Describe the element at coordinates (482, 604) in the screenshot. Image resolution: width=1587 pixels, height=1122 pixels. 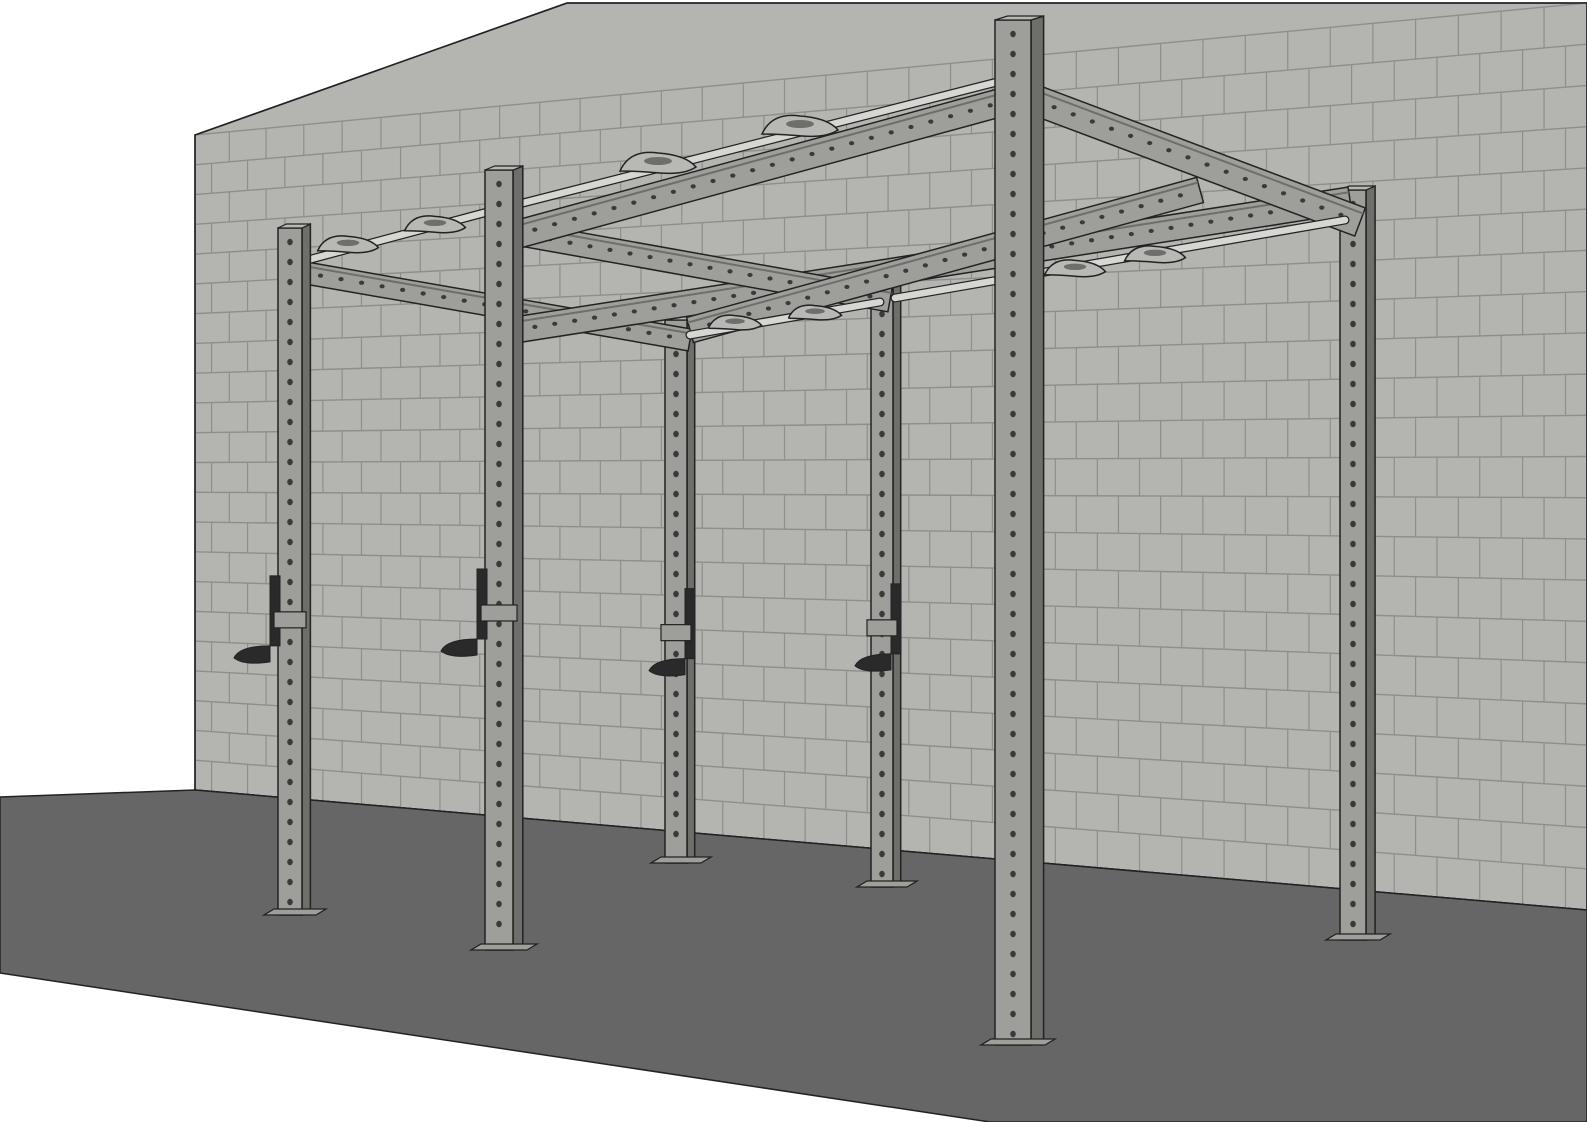
I see `j-hook-plate` at that location.